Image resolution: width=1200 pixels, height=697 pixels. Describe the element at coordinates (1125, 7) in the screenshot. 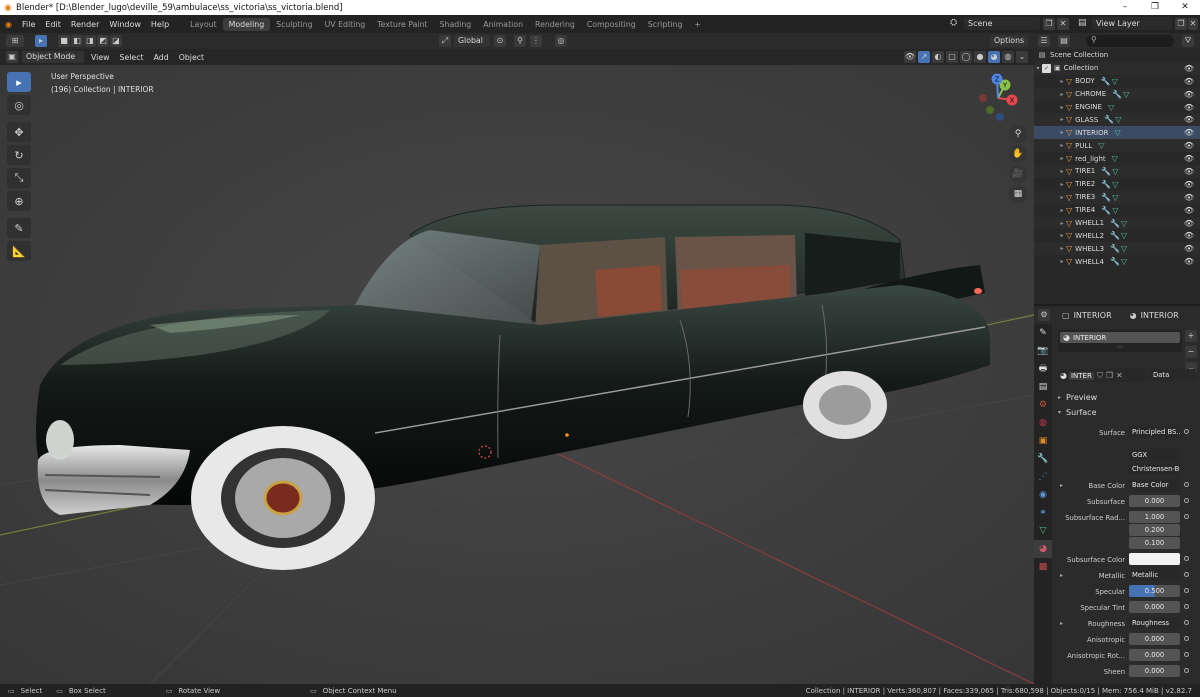

I see `minimize-button: –` at that location.